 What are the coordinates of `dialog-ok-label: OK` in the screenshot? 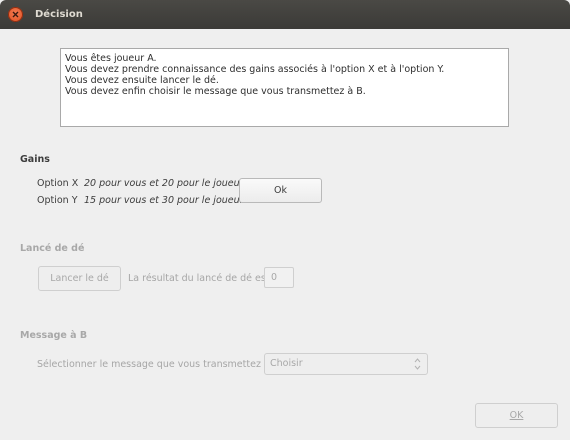 It's located at (516, 415).